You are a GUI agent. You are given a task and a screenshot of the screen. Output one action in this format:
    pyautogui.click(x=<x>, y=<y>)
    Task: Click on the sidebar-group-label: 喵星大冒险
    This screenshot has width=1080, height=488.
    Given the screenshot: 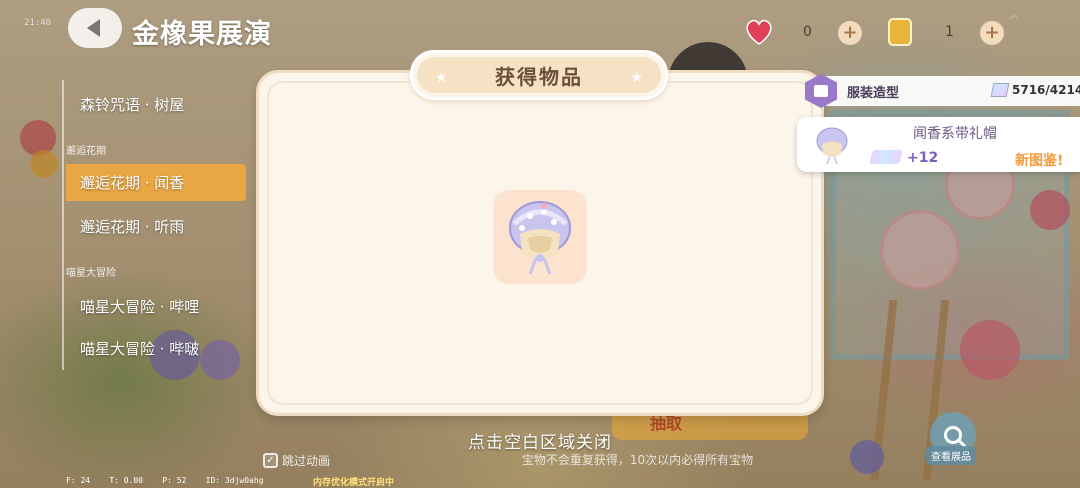 What is the action you would take?
    pyautogui.click(x=91, y=273)
    